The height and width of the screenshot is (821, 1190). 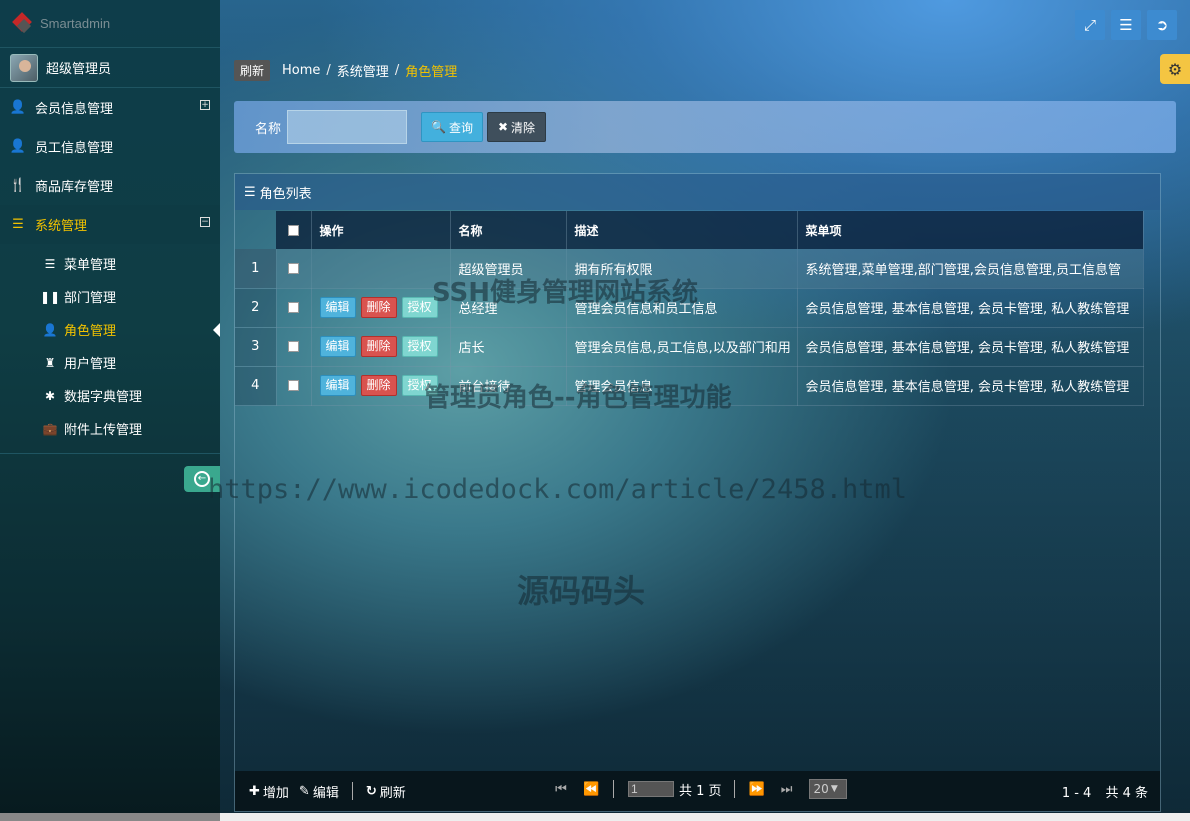 I want to click on bottom-strip, so click(x=705, y=817).